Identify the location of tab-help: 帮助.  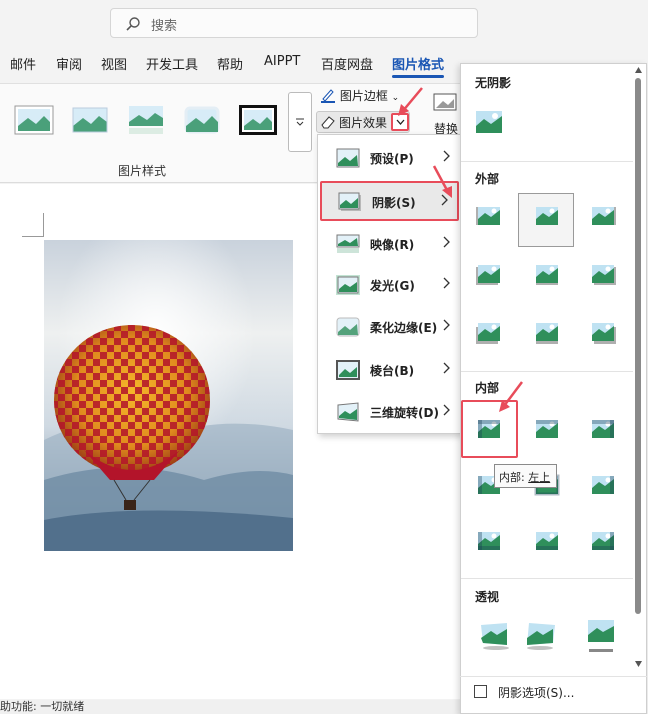
(230, 63).